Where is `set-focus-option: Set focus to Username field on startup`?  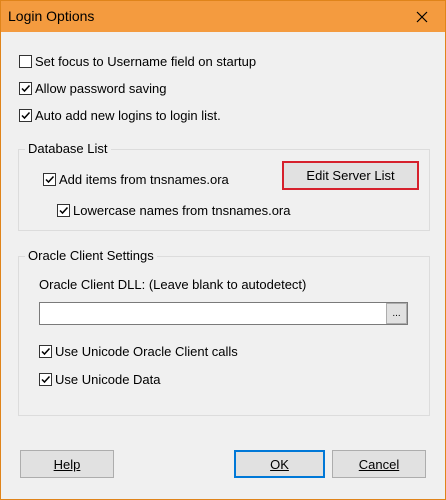 set-focus-option: Set focus to Username field on startup is located at coordinates (137, 61).